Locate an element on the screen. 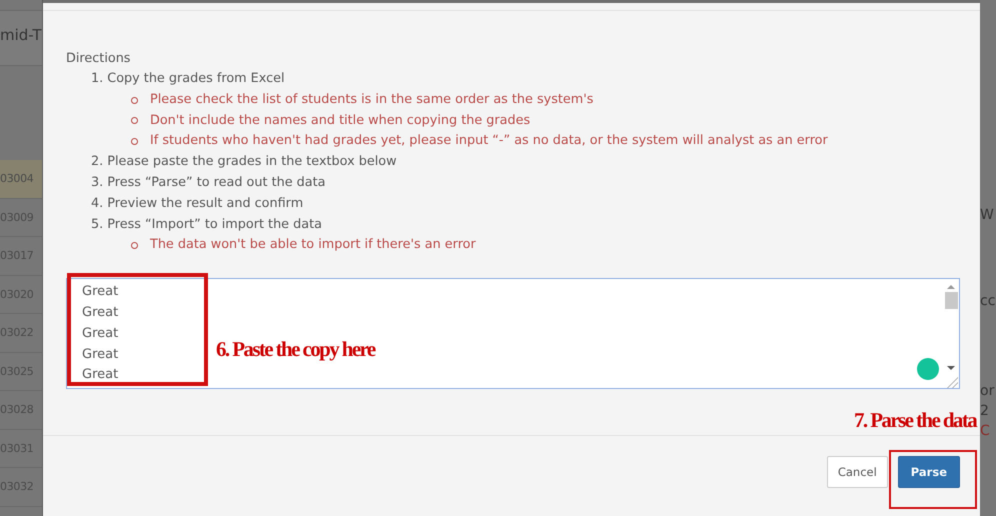 The width and height of the screenshot is (996, 516). column-header: mid-T is located at coordinates (21, 35).